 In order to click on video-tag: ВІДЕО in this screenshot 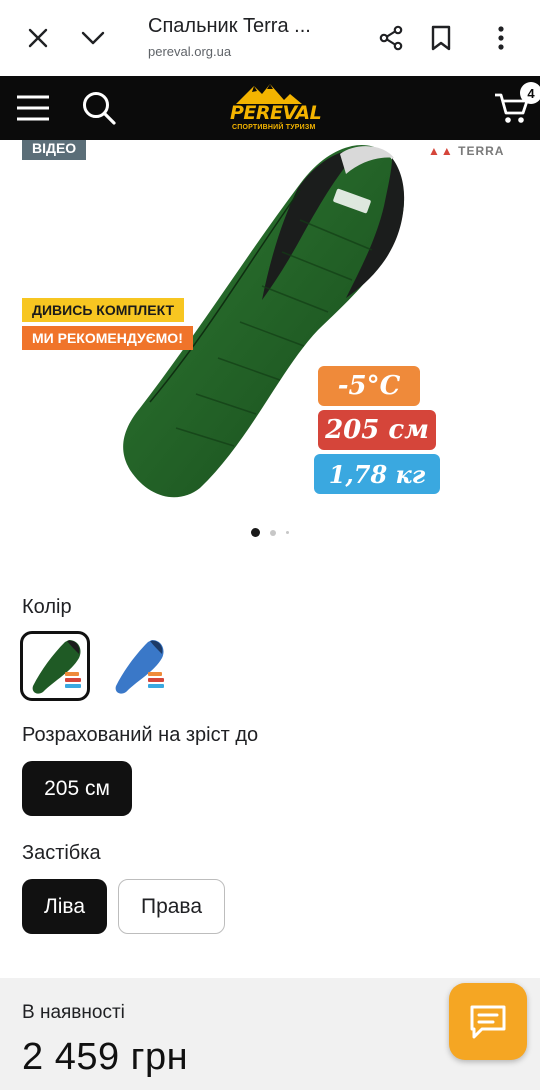, I will do `click(54, 150)`.